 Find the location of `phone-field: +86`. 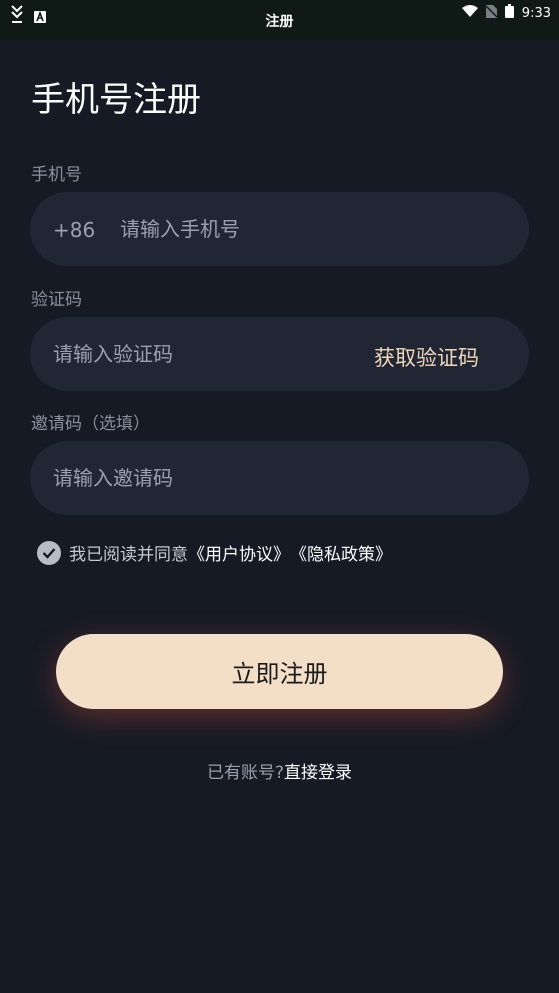

phone-field: +86 is located at coordinates (279, 229).